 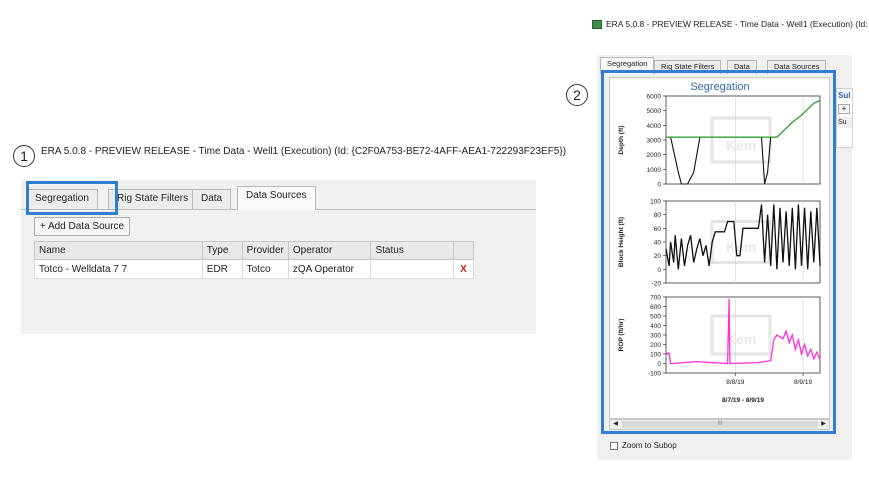 I want to click on callout-1: 1, so click(x=24, y=156).